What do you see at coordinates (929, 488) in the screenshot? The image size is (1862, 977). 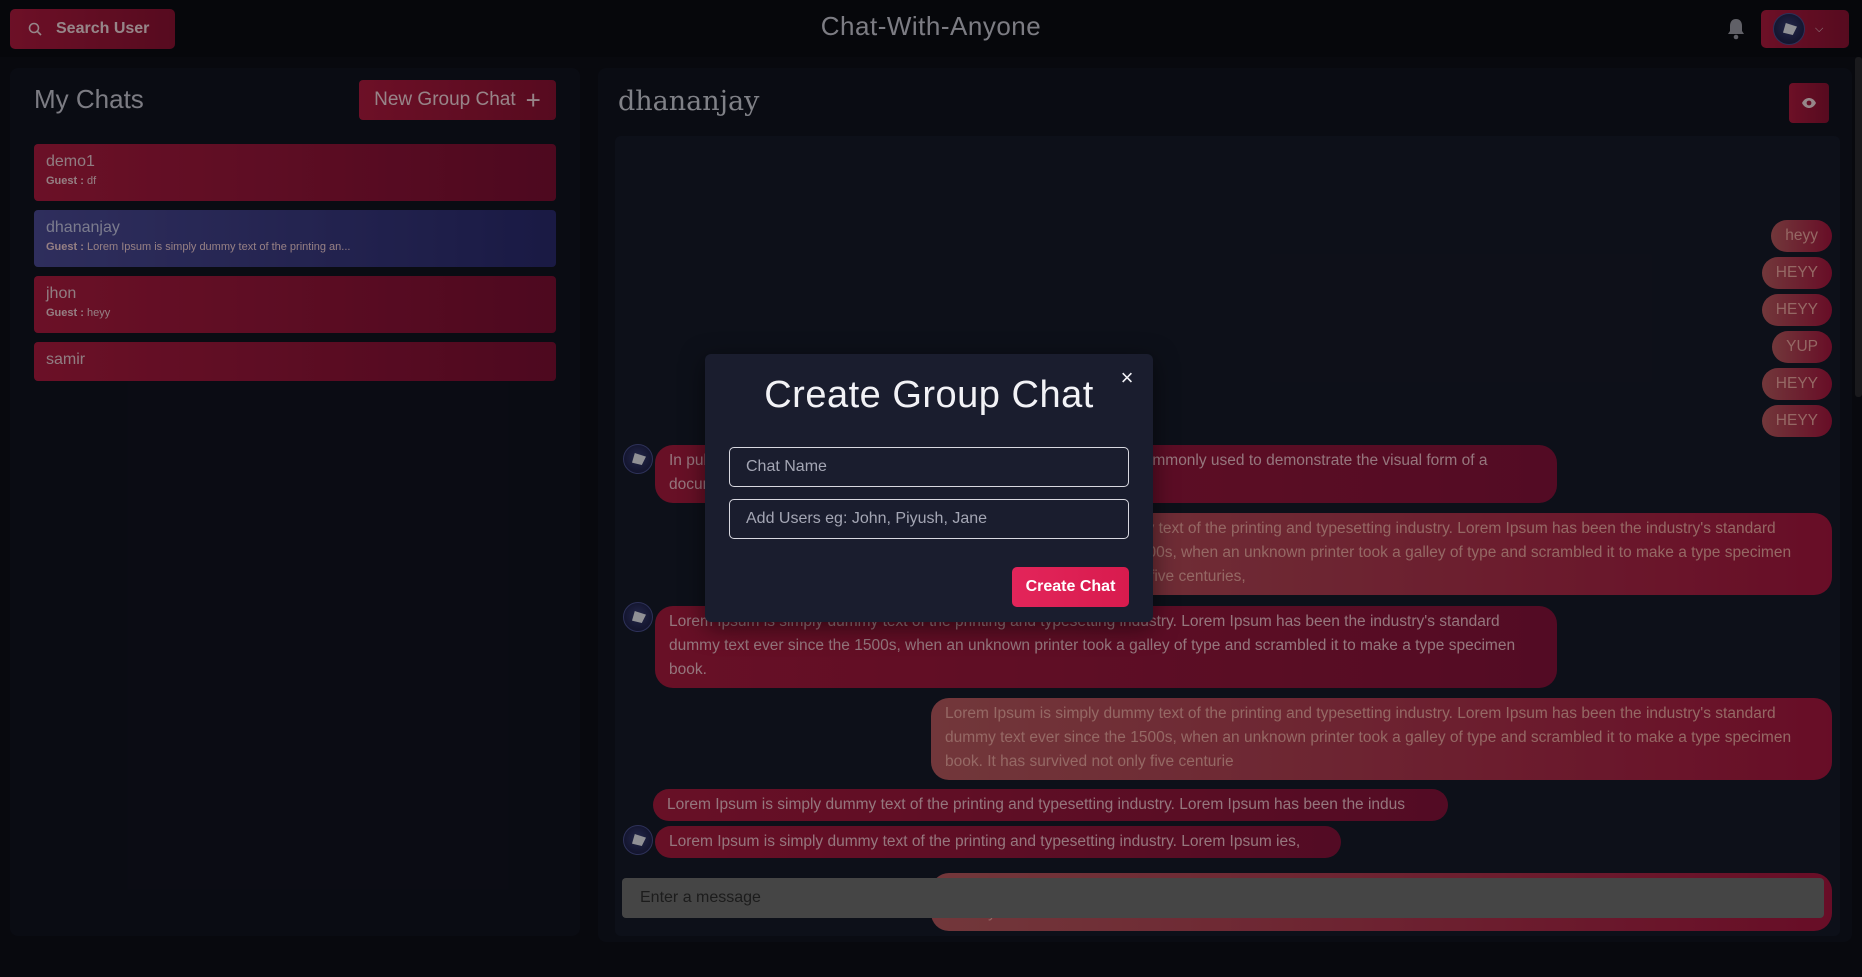 I see `create-group-chat-modal: Create Group Chat × Create Chat` at bounding box center [929, 488].